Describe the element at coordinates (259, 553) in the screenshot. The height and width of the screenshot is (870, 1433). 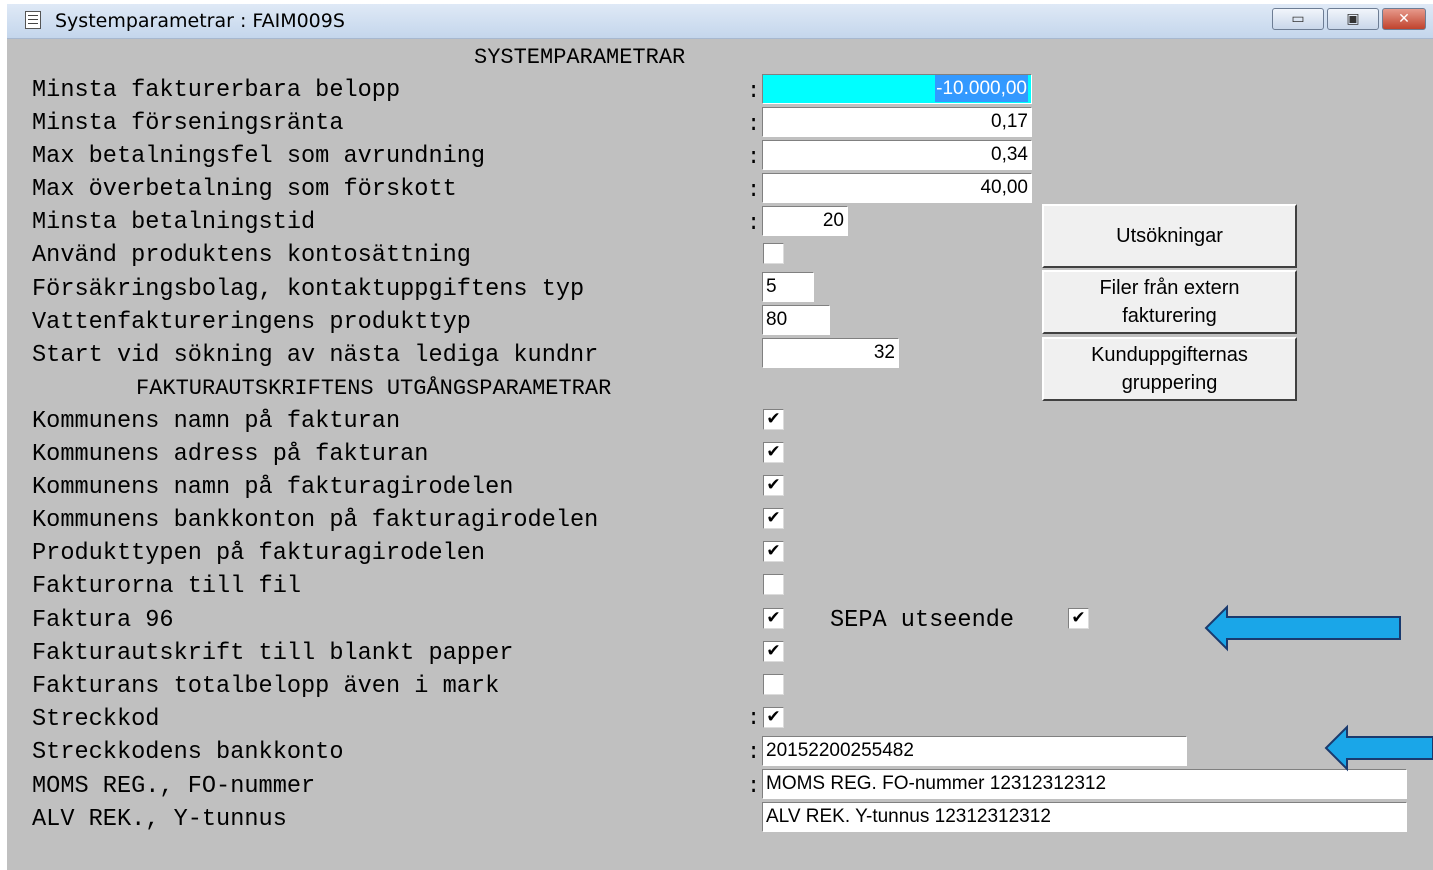
I see `label-product-type-giro: Produkttypen på fakturagirodelen` at that location.